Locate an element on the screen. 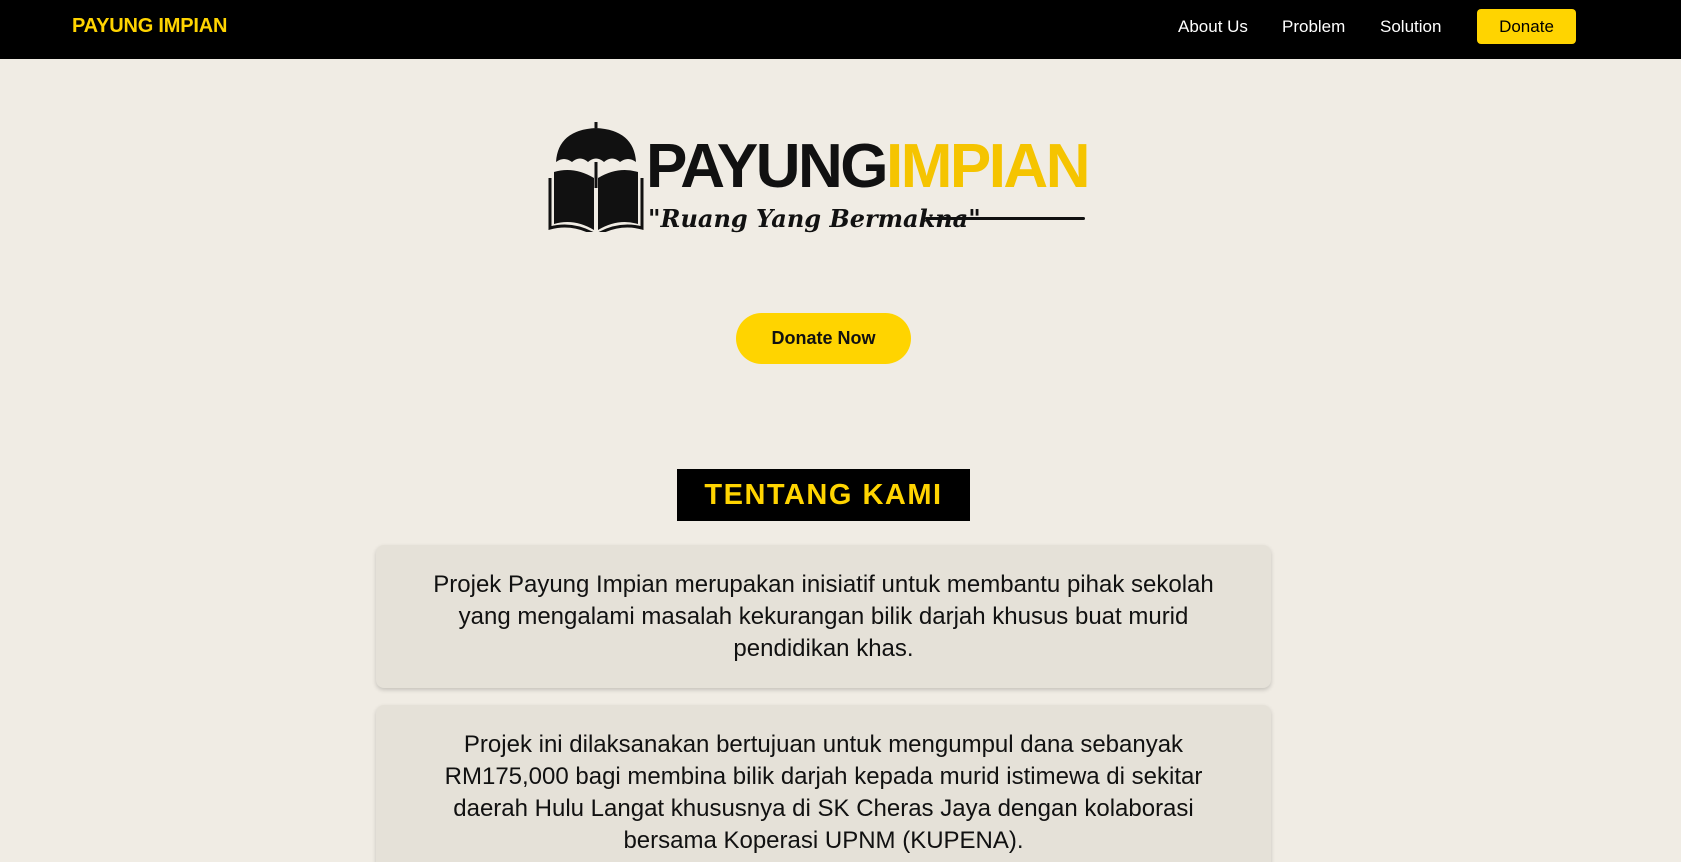 Image resolution: width=1681 pixels, height=862 pixels. logo-wordmark: PAYUNGIMPIAN is located at coordinates (868, 167).